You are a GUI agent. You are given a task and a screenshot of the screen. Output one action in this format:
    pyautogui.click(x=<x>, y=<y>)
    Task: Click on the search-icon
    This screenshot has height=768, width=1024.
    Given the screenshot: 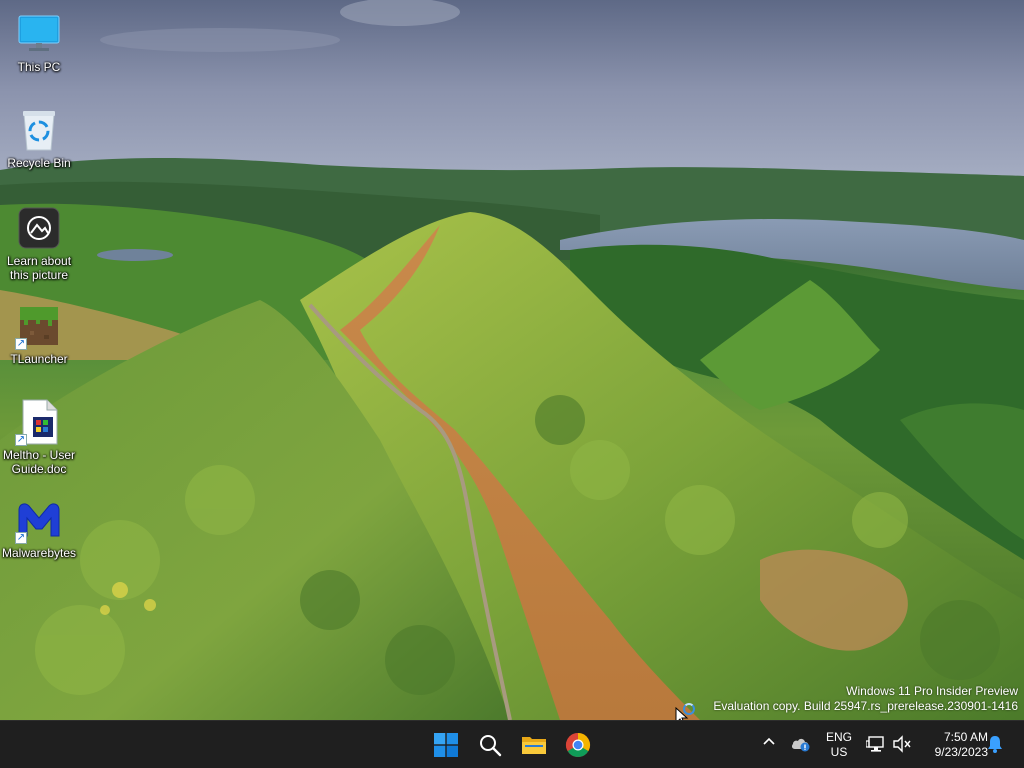 What is the action you would take?
    pyautogui.click(x=491, y=746)
    